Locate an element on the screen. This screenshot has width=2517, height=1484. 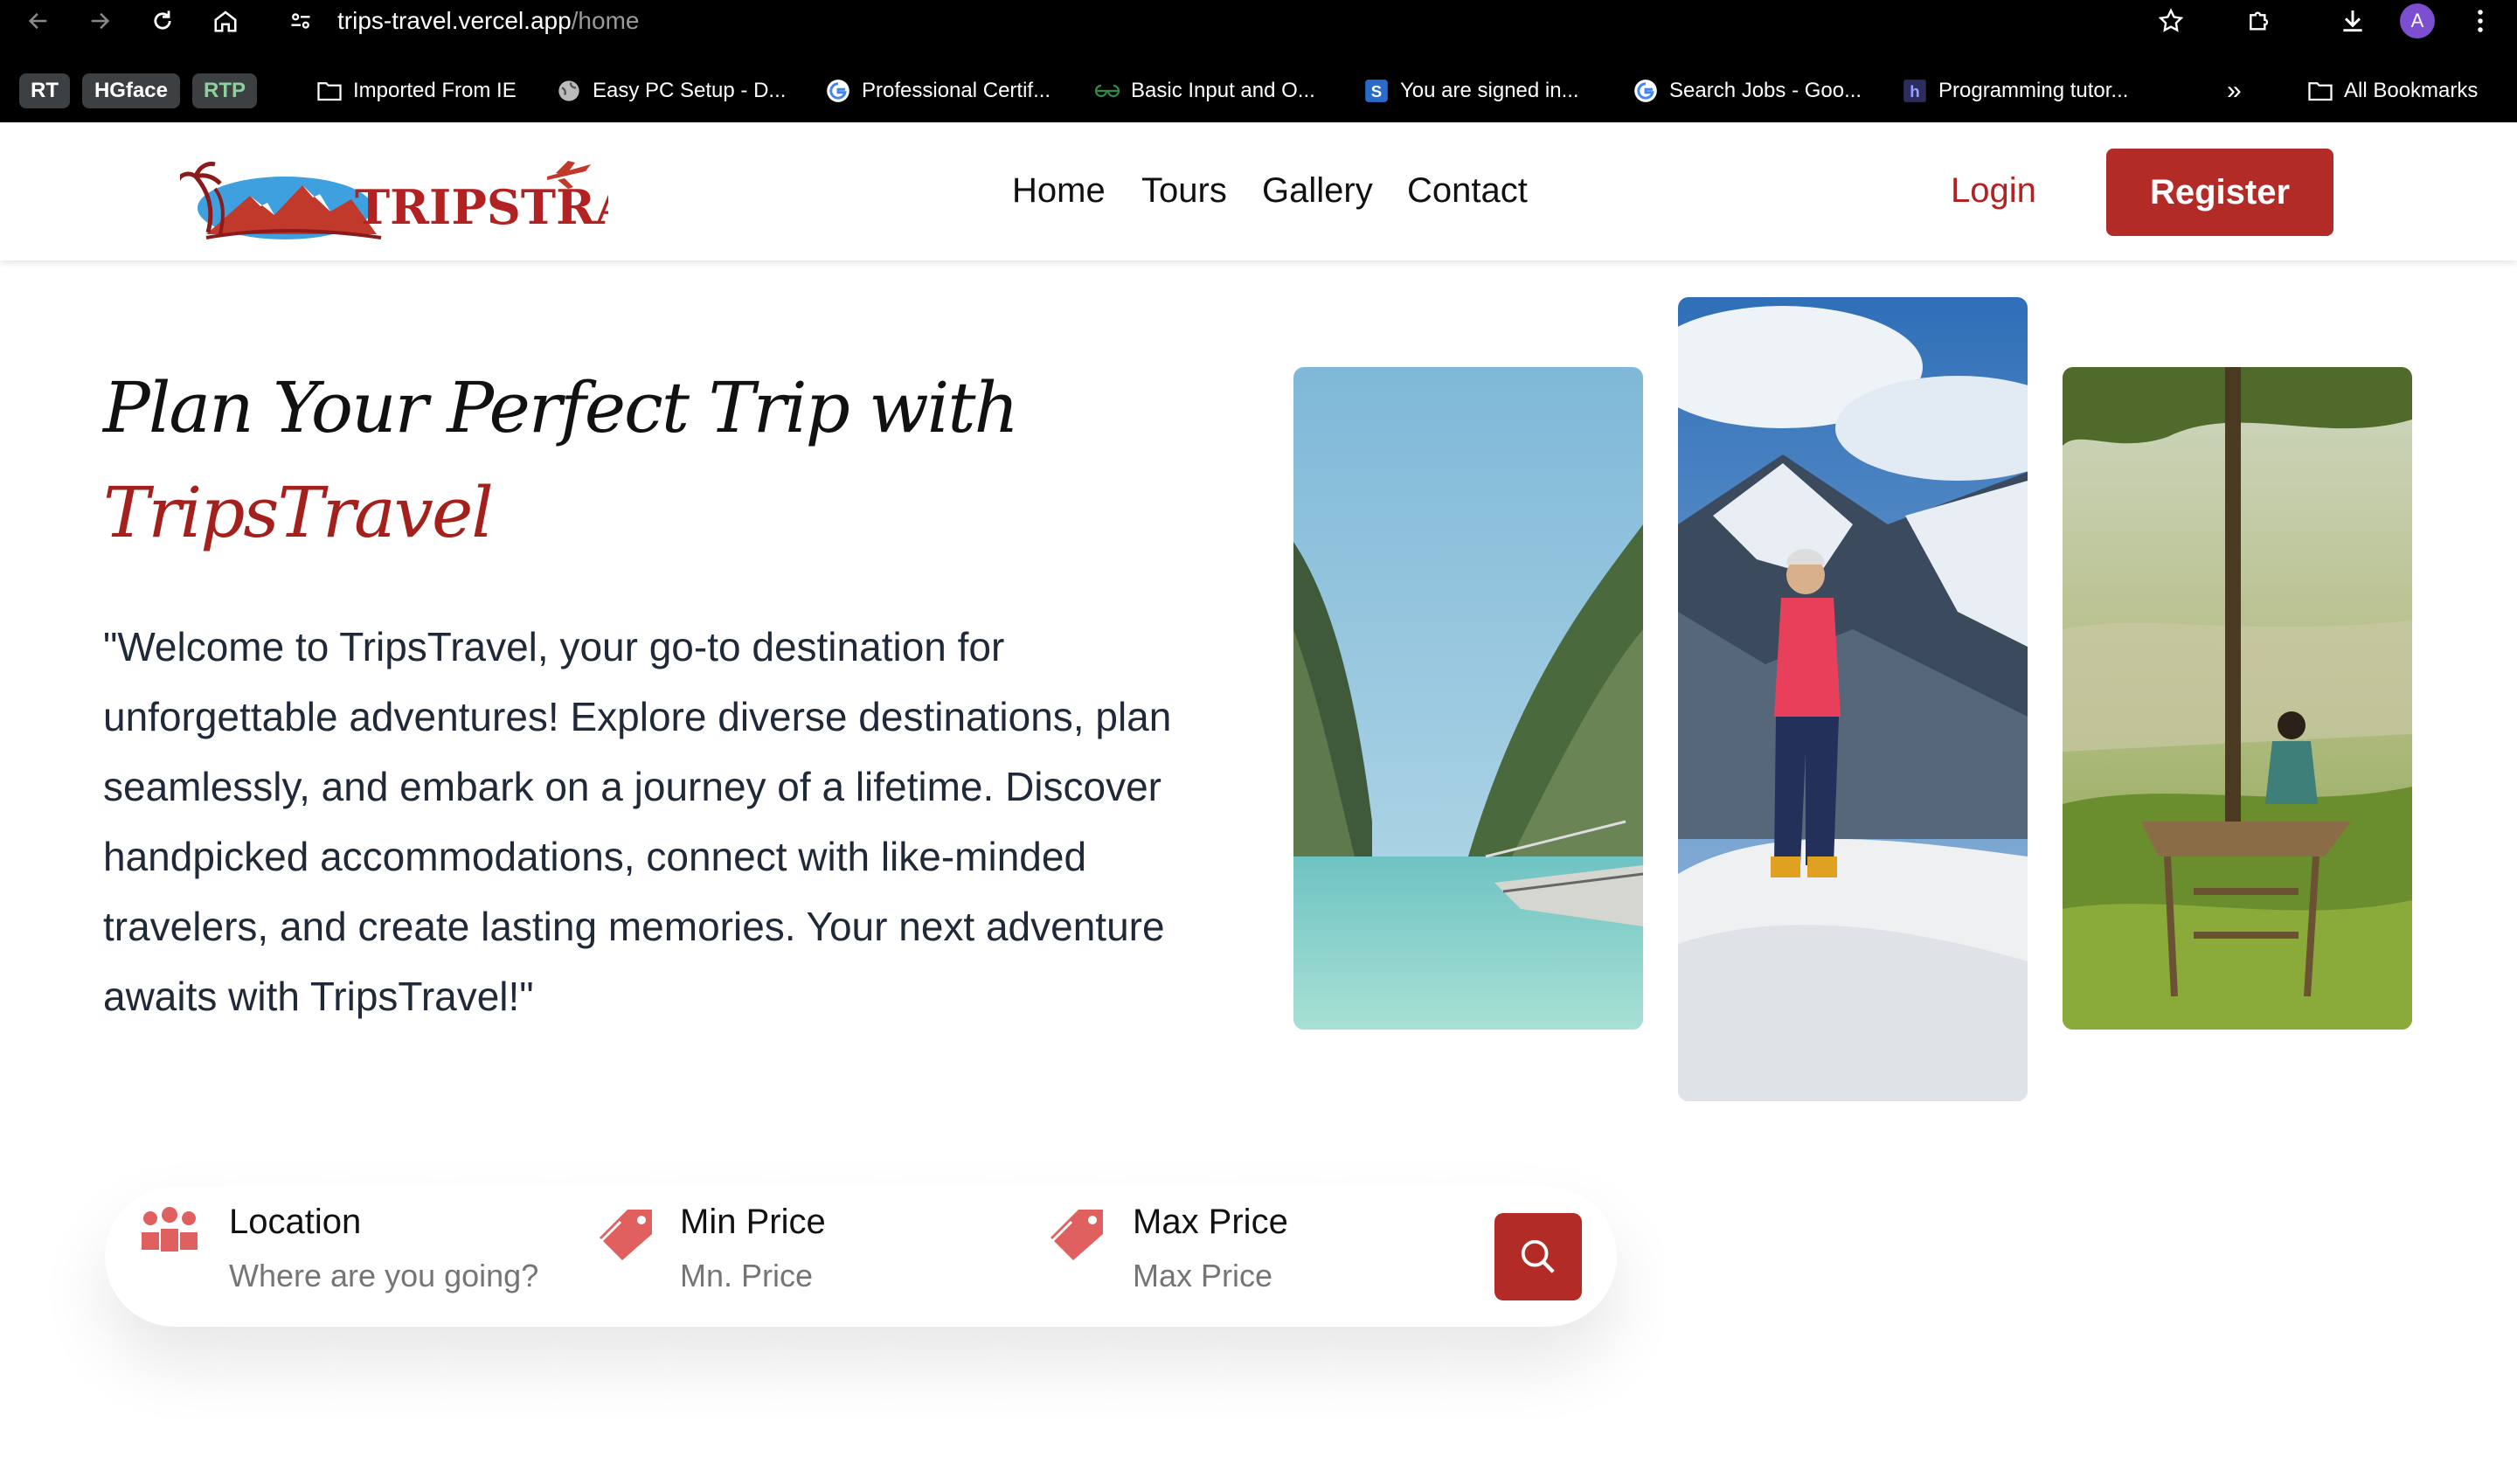
nav-contact: Contact is located at coordinates (1467, 191).